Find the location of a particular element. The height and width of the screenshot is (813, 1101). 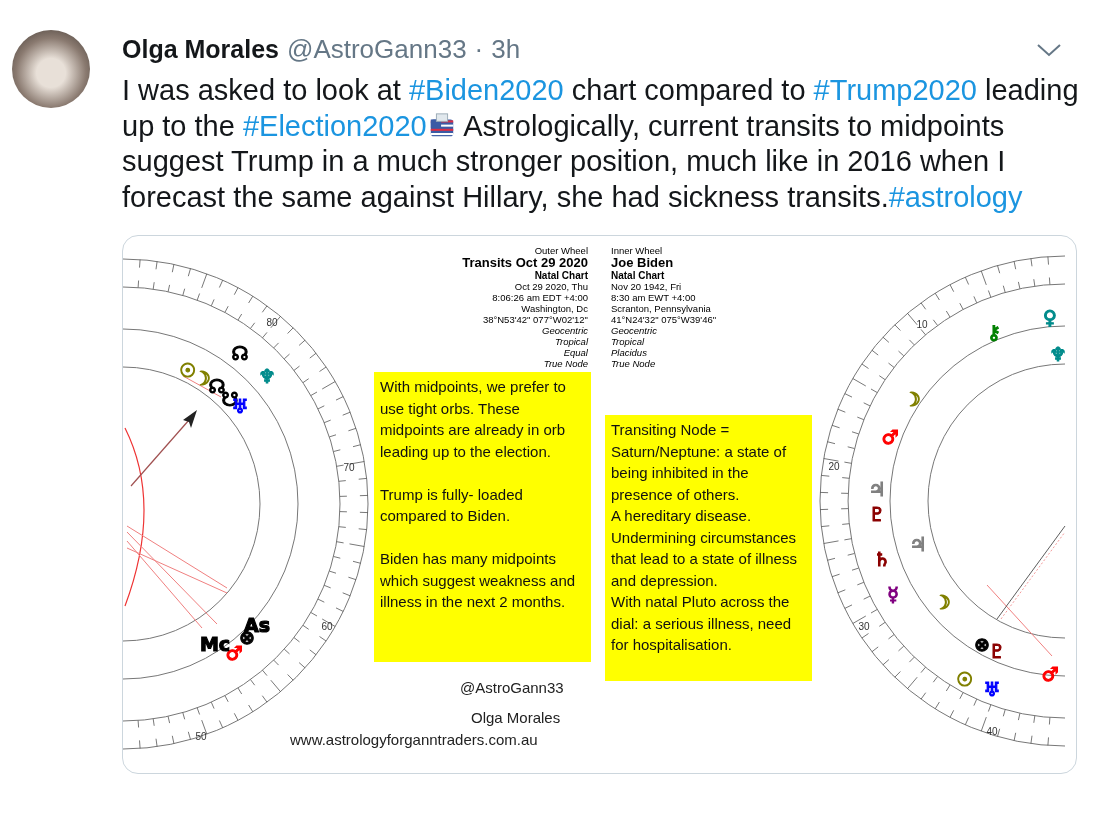

author-handle: @AstroGann33 is located at coordinates (377, 49).